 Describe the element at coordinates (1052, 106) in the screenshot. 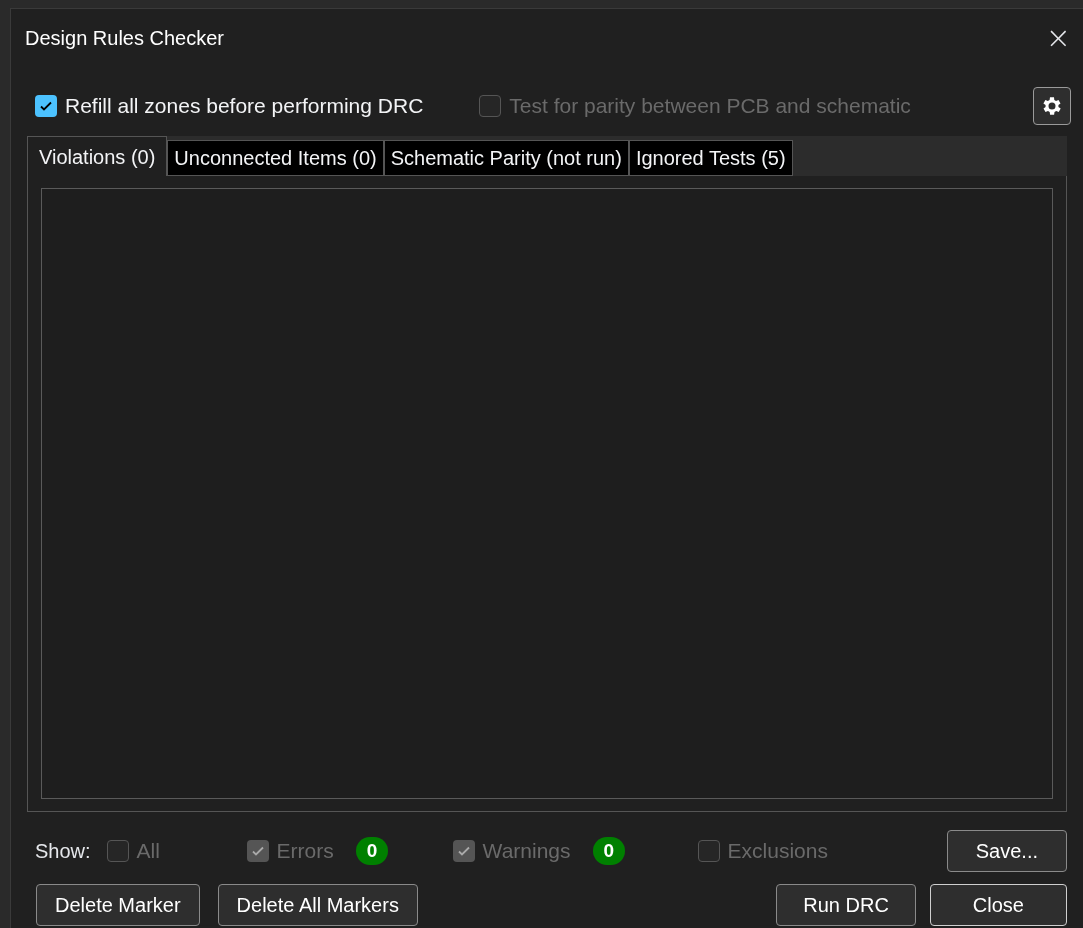

I see `settings-button` at that location.